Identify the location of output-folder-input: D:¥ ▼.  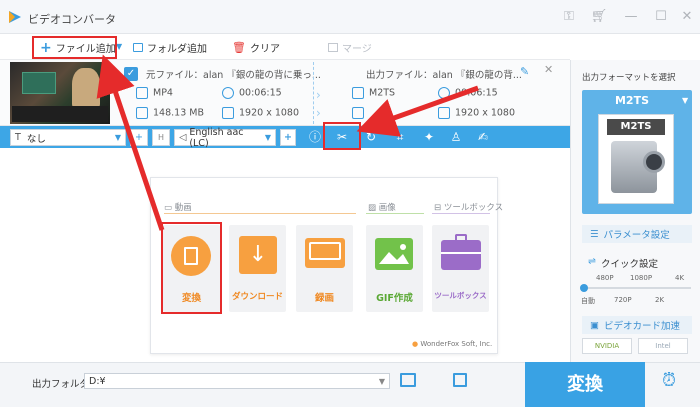
(237, 381).